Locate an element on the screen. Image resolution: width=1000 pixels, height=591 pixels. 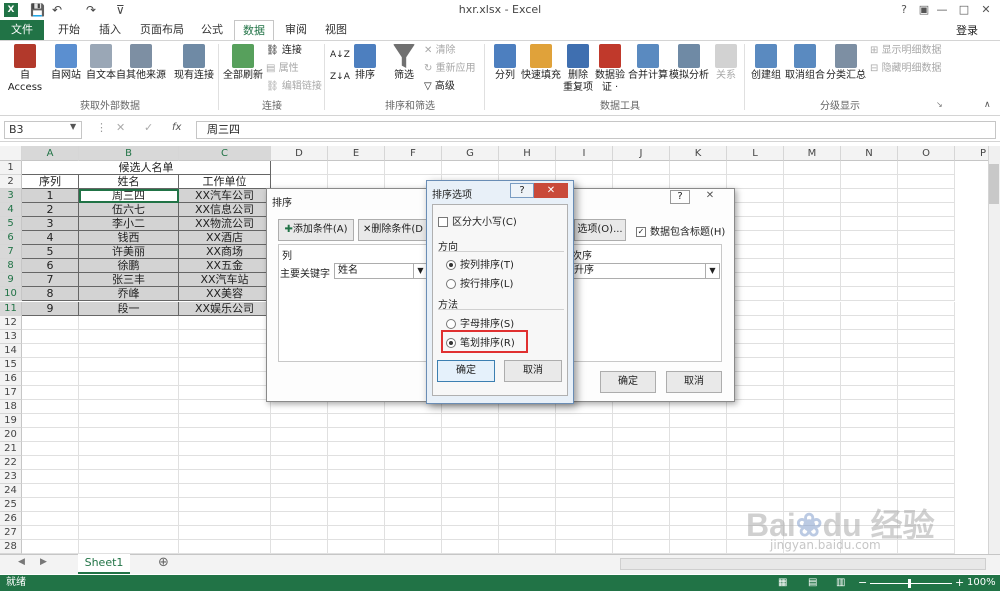
table-cell: 2 is located at coordinates (50, 210).